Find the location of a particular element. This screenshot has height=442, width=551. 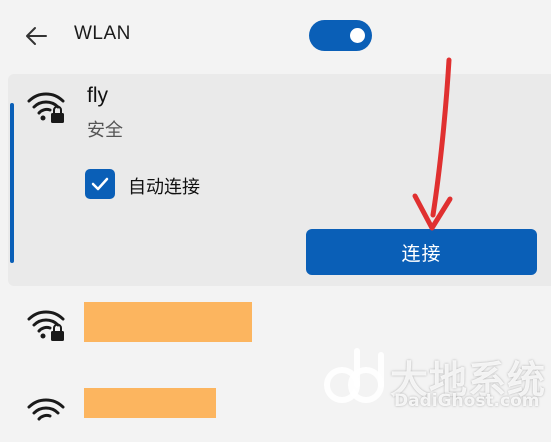

back-button is located at coordinates (37, 36).